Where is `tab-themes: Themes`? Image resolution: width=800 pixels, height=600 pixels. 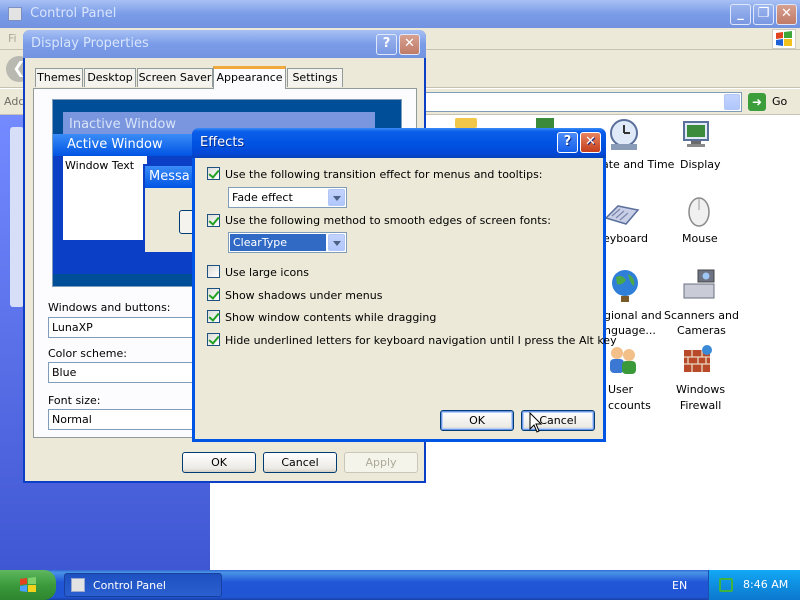 tab-themes: Themes is located at coordinates (59, 77).